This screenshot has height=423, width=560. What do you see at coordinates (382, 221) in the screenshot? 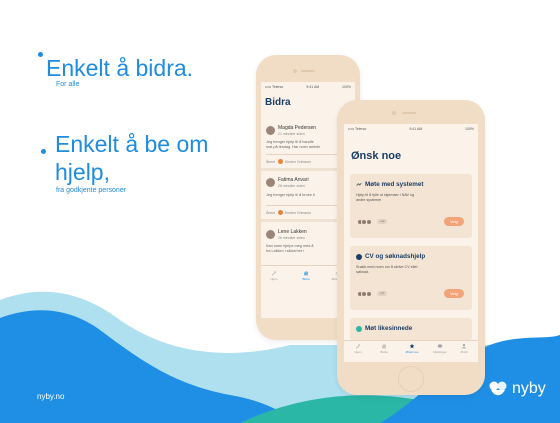
I see `count-badge: +12` at bounding box center [382, 221].